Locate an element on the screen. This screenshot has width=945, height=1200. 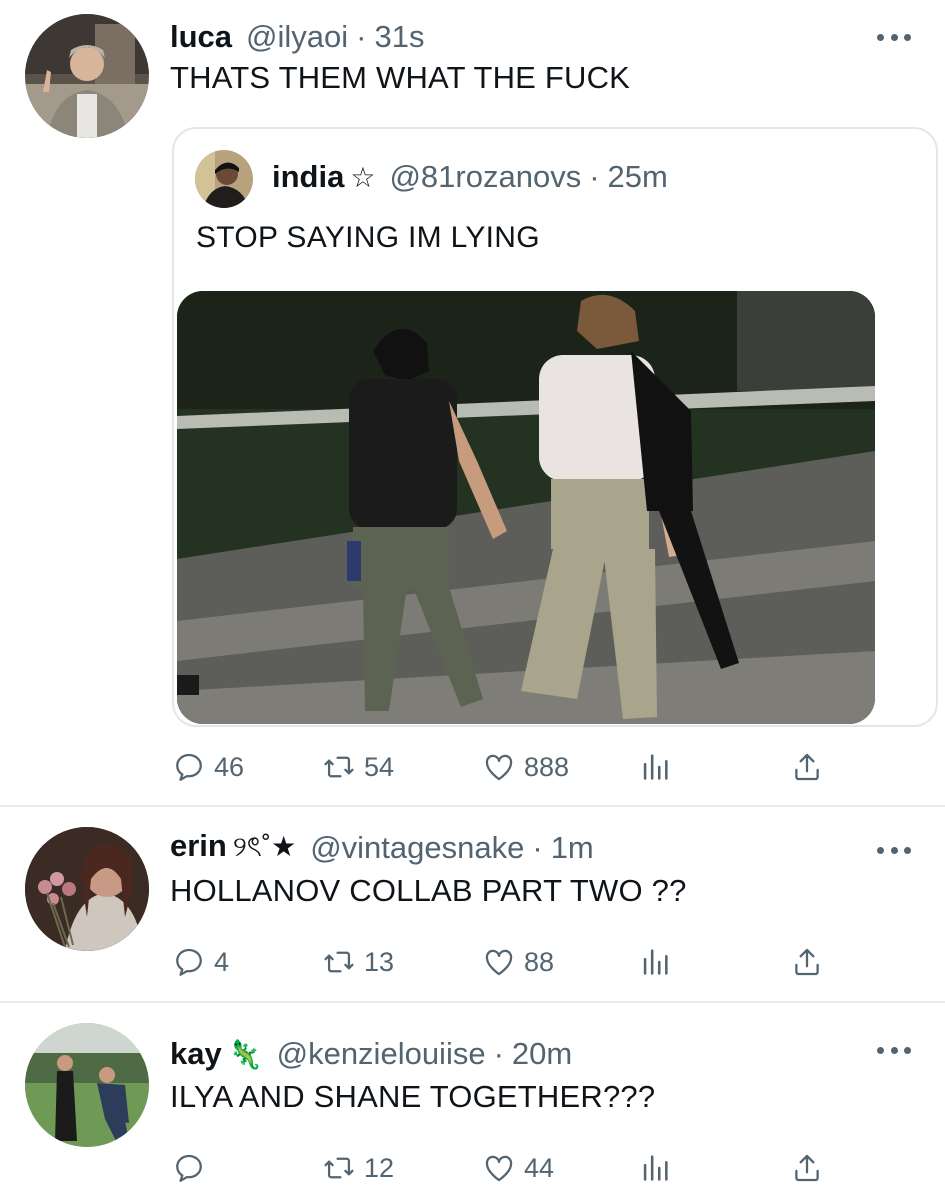
tweet-text: THATS THEM WHAT THE FUCK is located at coordinates (400, 77).